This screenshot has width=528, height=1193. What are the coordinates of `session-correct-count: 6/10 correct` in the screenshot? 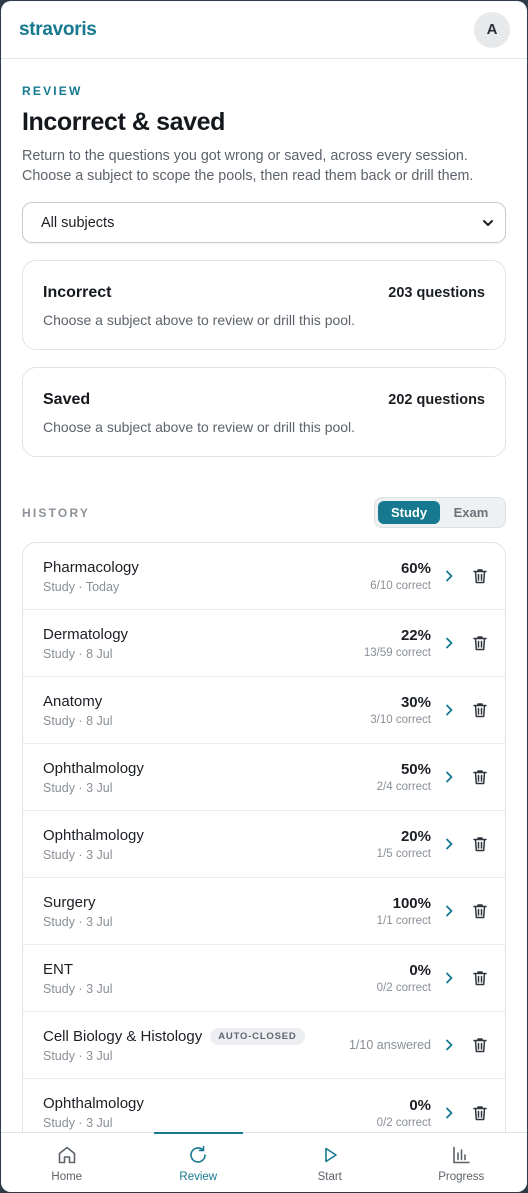 It's located at (400, 586).